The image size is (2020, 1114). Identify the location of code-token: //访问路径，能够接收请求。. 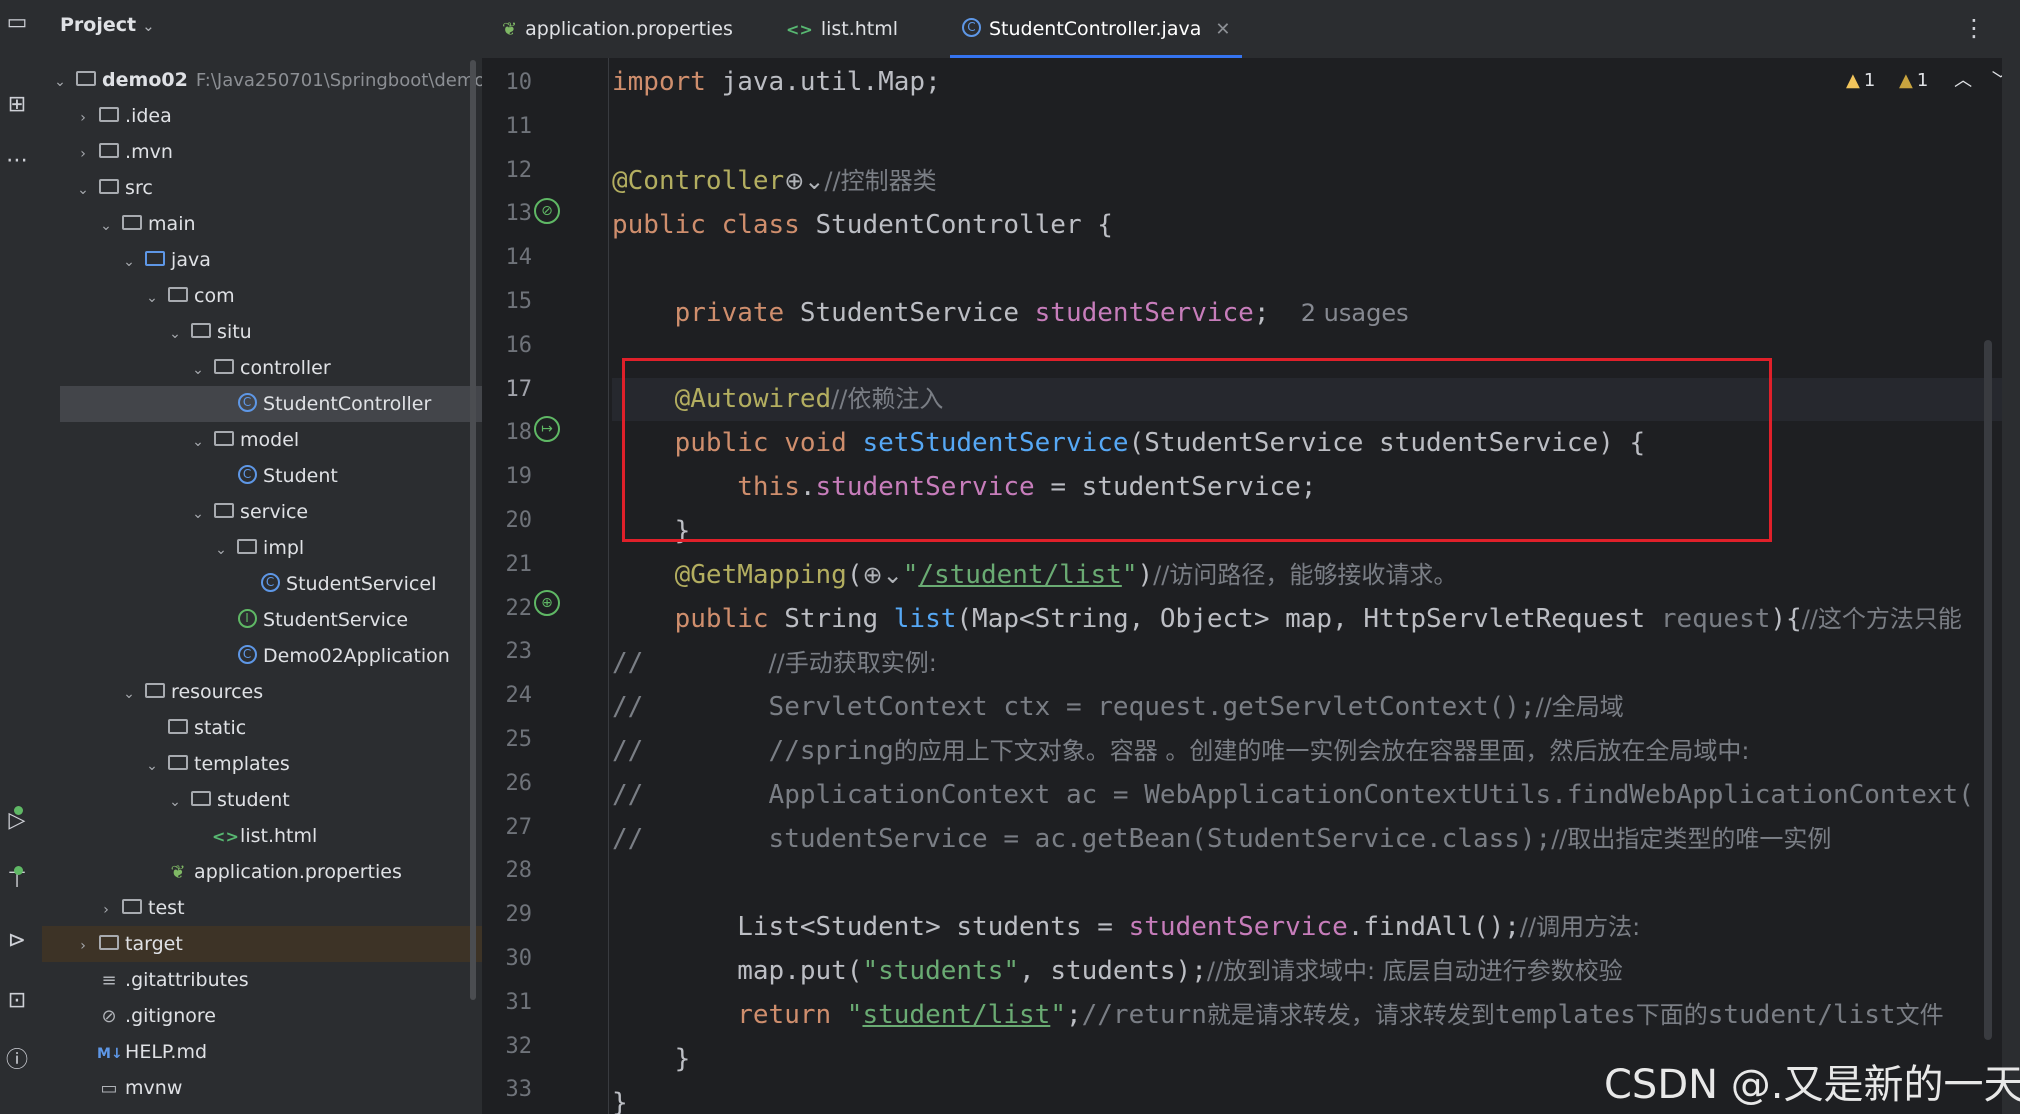
(1305, 575).